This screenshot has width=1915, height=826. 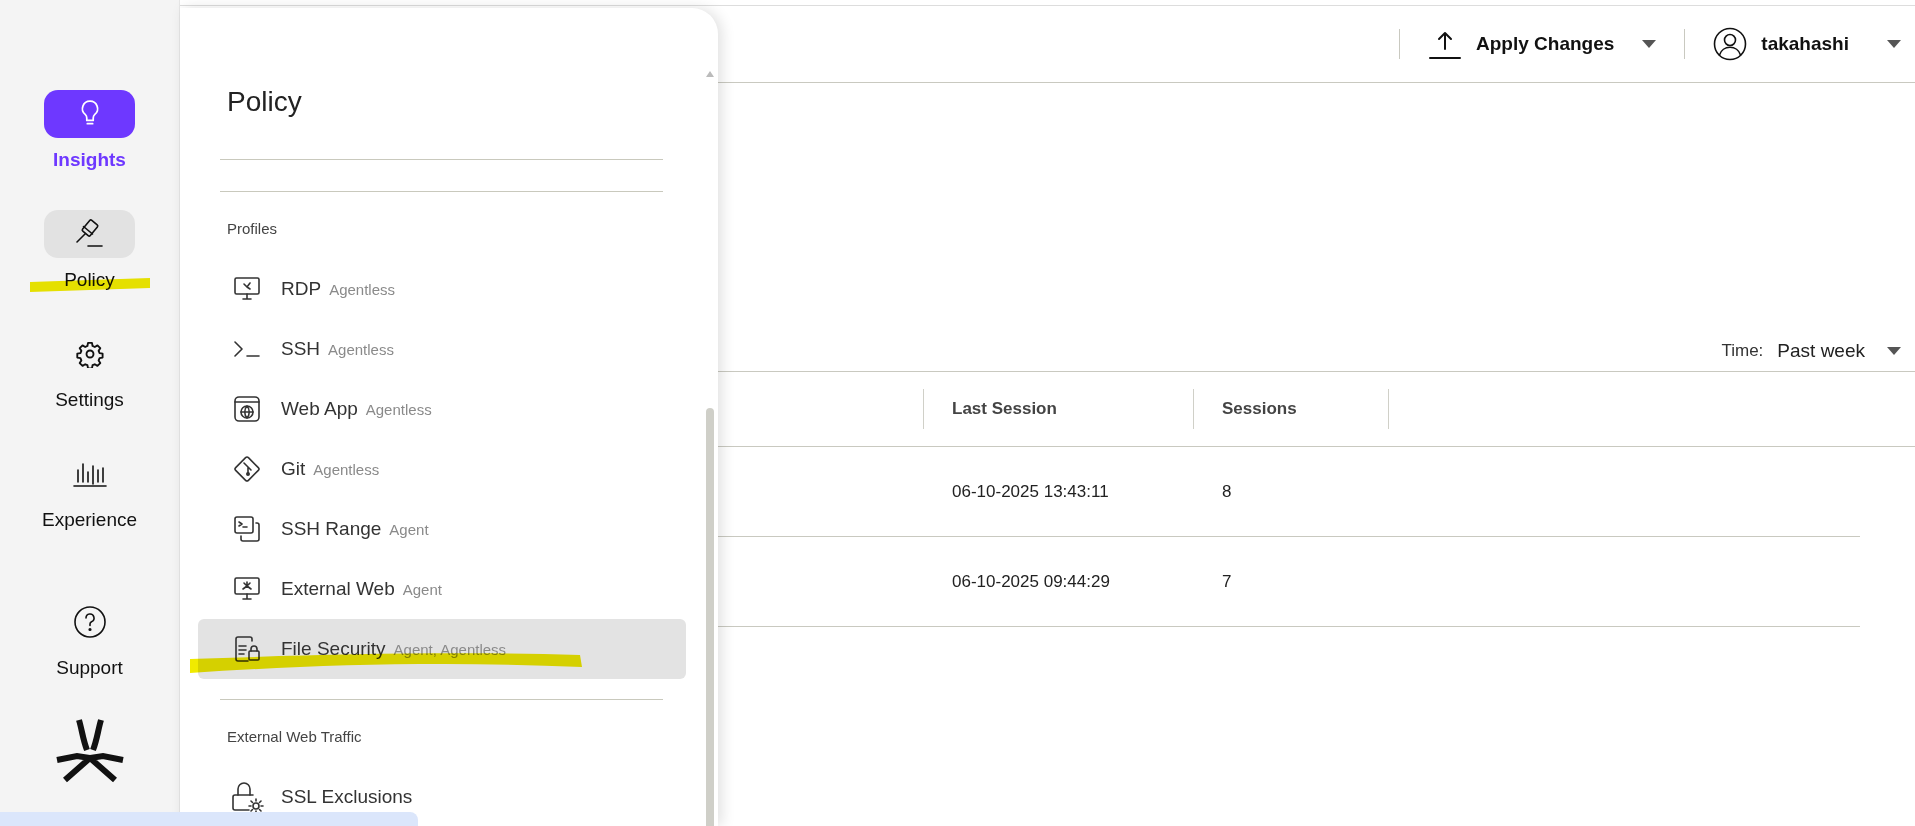 I want to click on menu-item: External Web Agent, so click(x=442, y=589).